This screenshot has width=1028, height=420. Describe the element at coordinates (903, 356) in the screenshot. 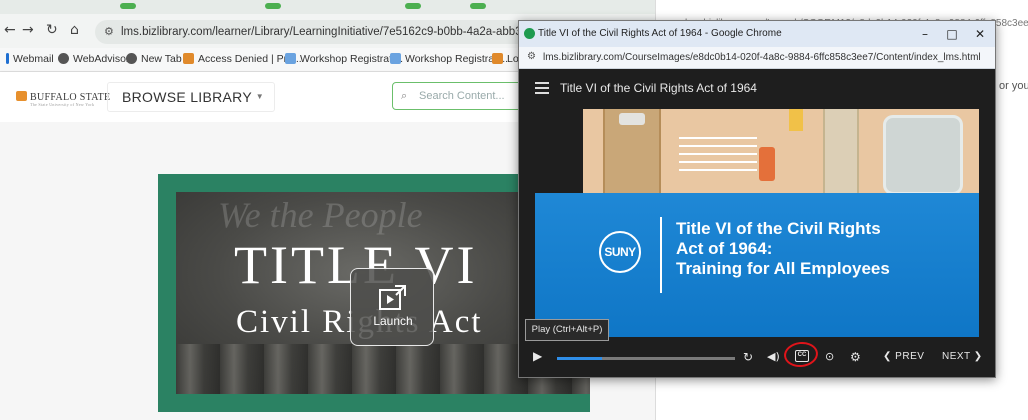

I see `prev-button: ❮ PREV` at that location.